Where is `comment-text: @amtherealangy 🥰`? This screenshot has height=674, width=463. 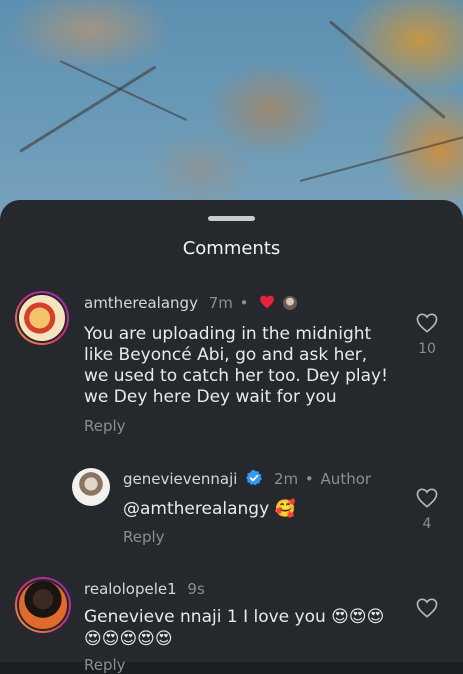
comment-text: @amtherealangy 🥰 is located at coordinates (209, 509).